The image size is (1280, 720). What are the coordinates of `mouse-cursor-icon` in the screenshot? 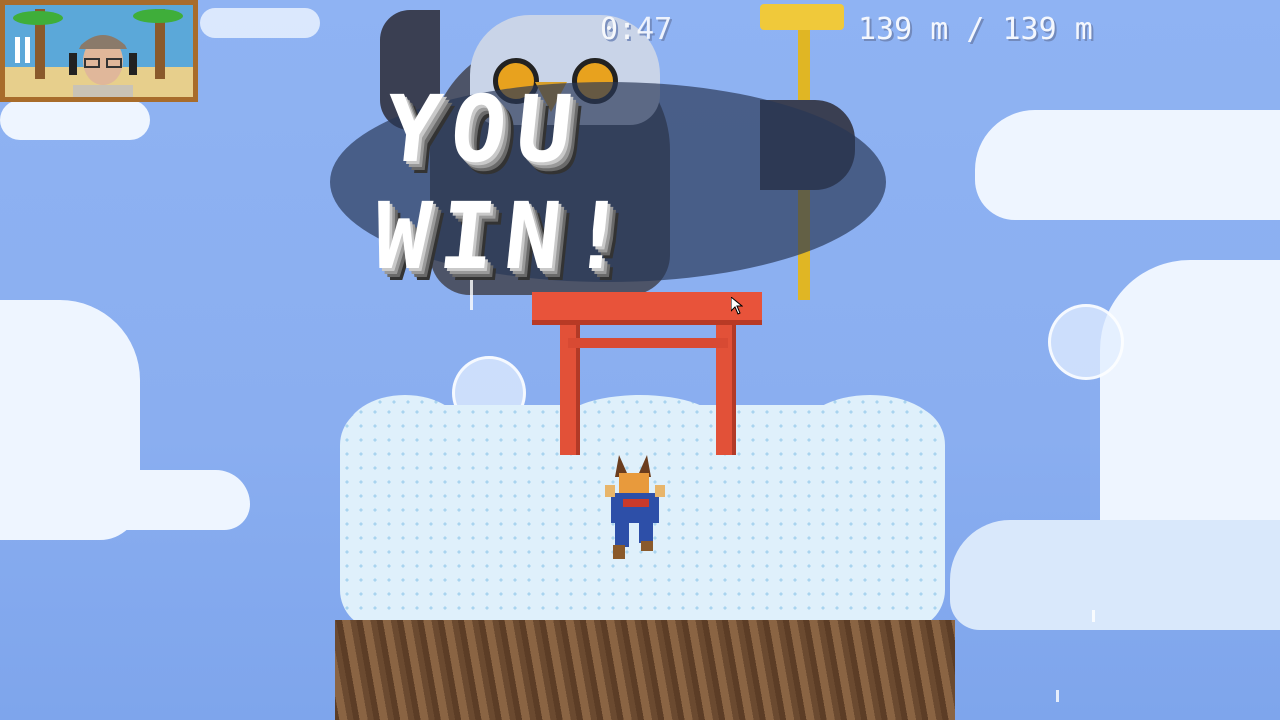 It's located at (737, 306).